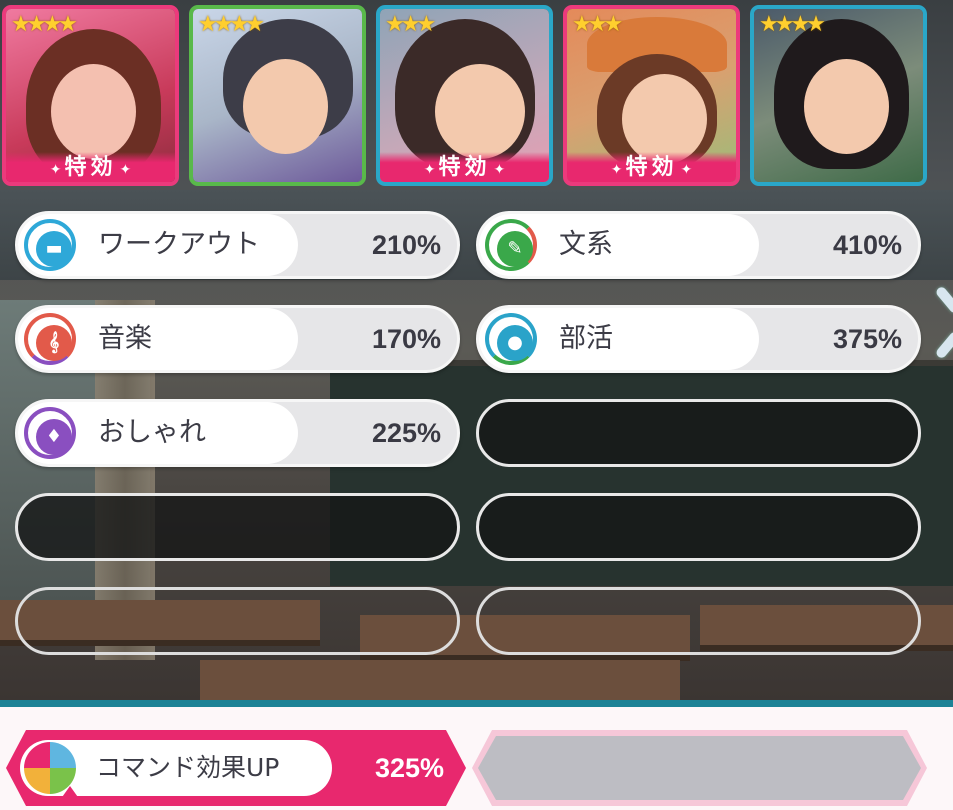 The height and width of the screenshot is (810, 953). What do you see at coordinates (179, 244) in the screenshot?
I see `stat-name: ワークアウト` at bounding box center [179, 244].